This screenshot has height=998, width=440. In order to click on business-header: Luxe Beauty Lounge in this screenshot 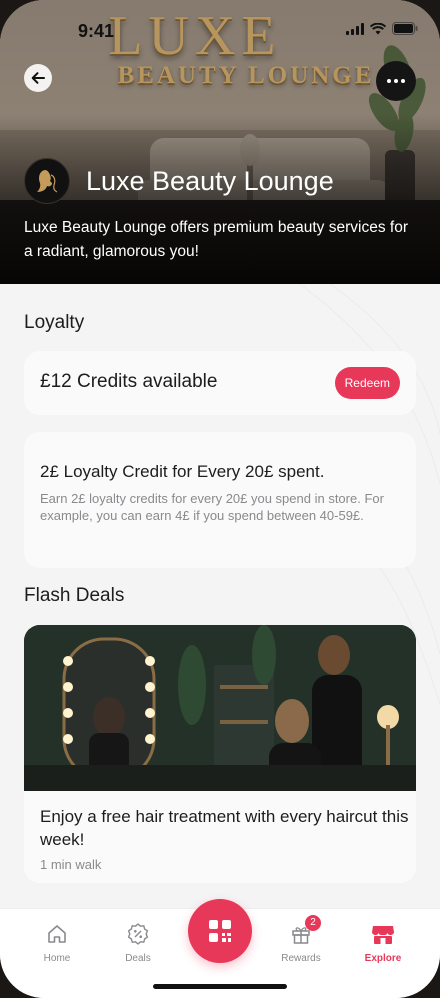, I will do `click(179, 181)`.